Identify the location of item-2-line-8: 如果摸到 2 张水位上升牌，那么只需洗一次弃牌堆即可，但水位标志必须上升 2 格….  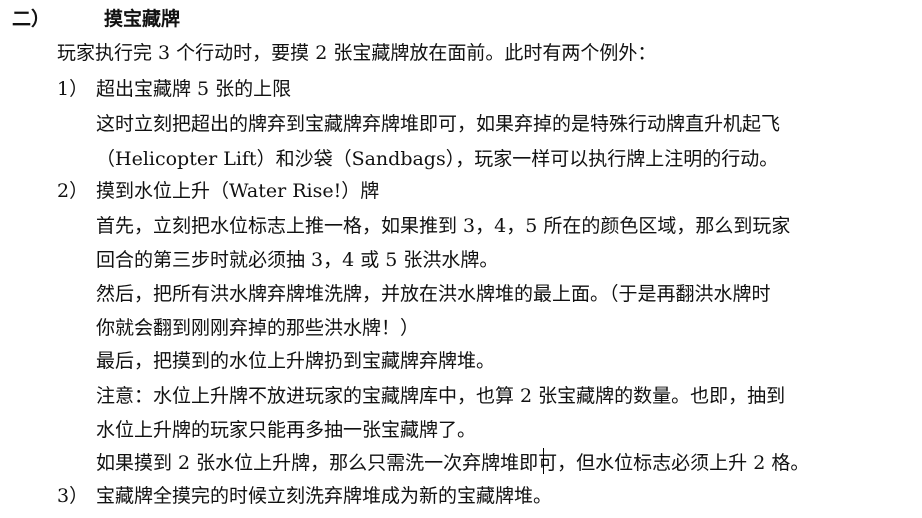
(453, 463).